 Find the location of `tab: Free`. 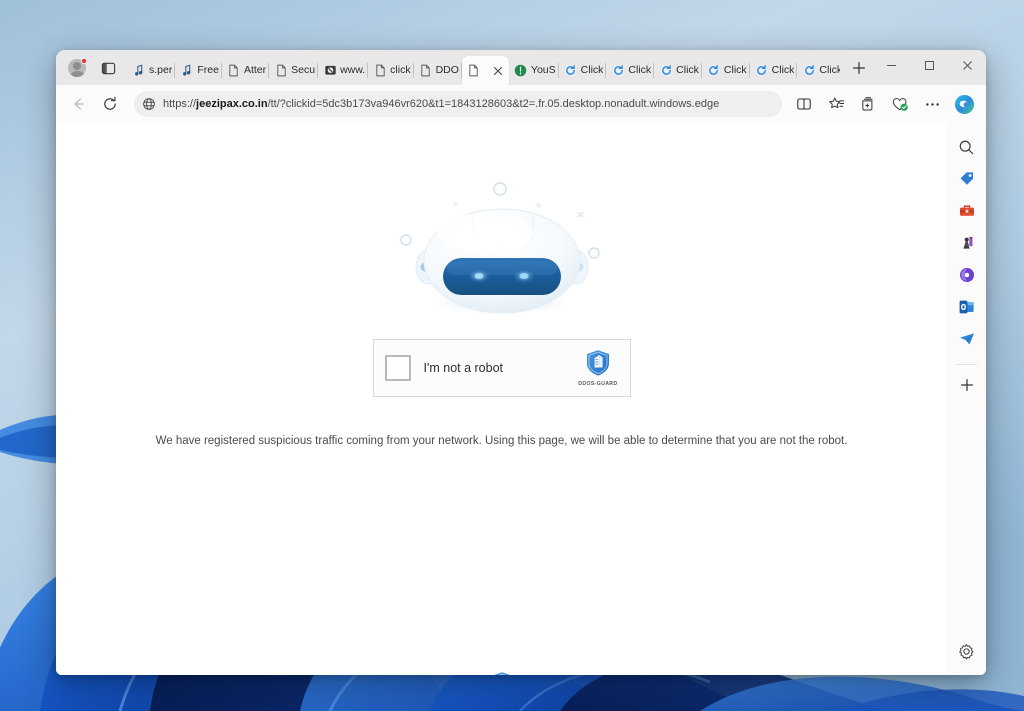

tab: Free is located at coordinates (198, 70).